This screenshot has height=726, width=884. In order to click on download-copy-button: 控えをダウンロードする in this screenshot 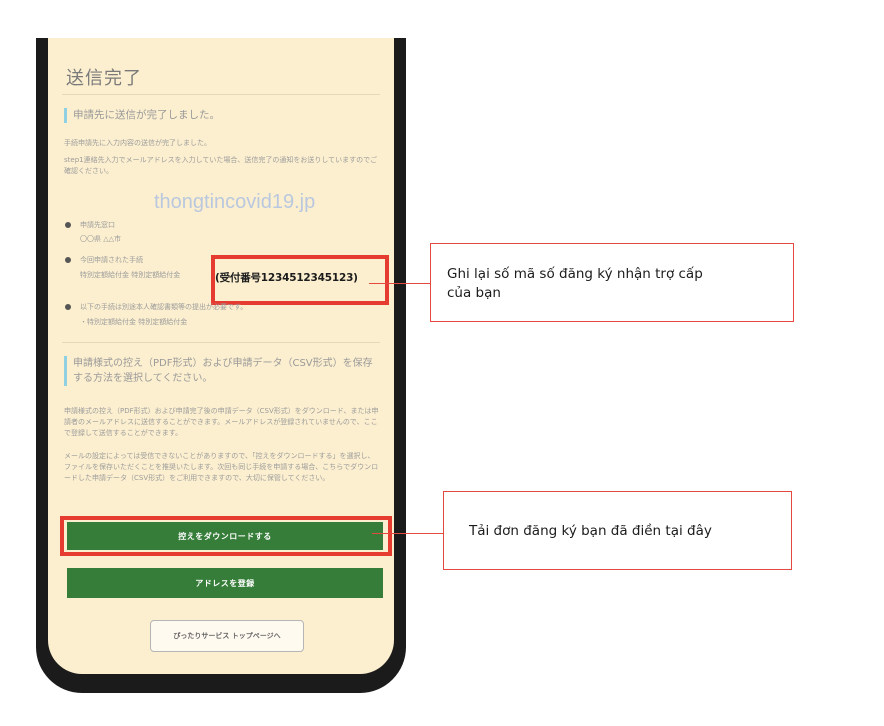, I will do `click(225, 536)`.